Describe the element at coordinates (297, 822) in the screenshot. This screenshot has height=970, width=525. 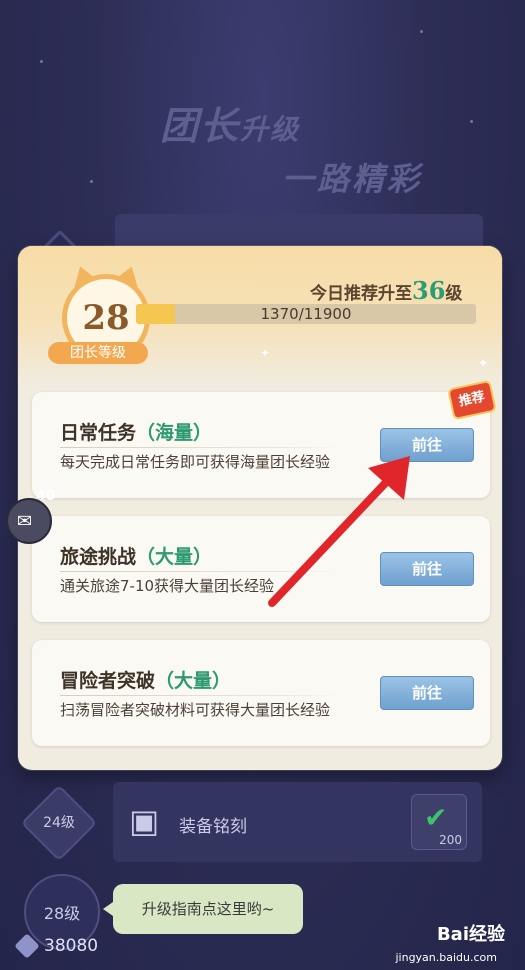
I see `reward-row-engrave: ▣ 装备铭刻 ✔ 200` at that location.